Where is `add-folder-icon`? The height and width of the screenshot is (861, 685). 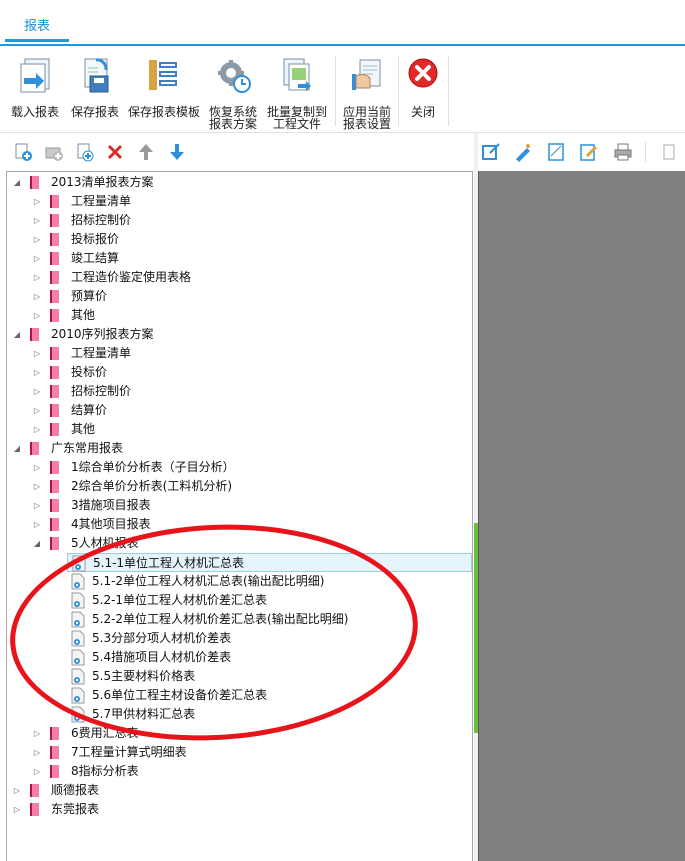 add-folder-icon is located at coordinates (54, 152).